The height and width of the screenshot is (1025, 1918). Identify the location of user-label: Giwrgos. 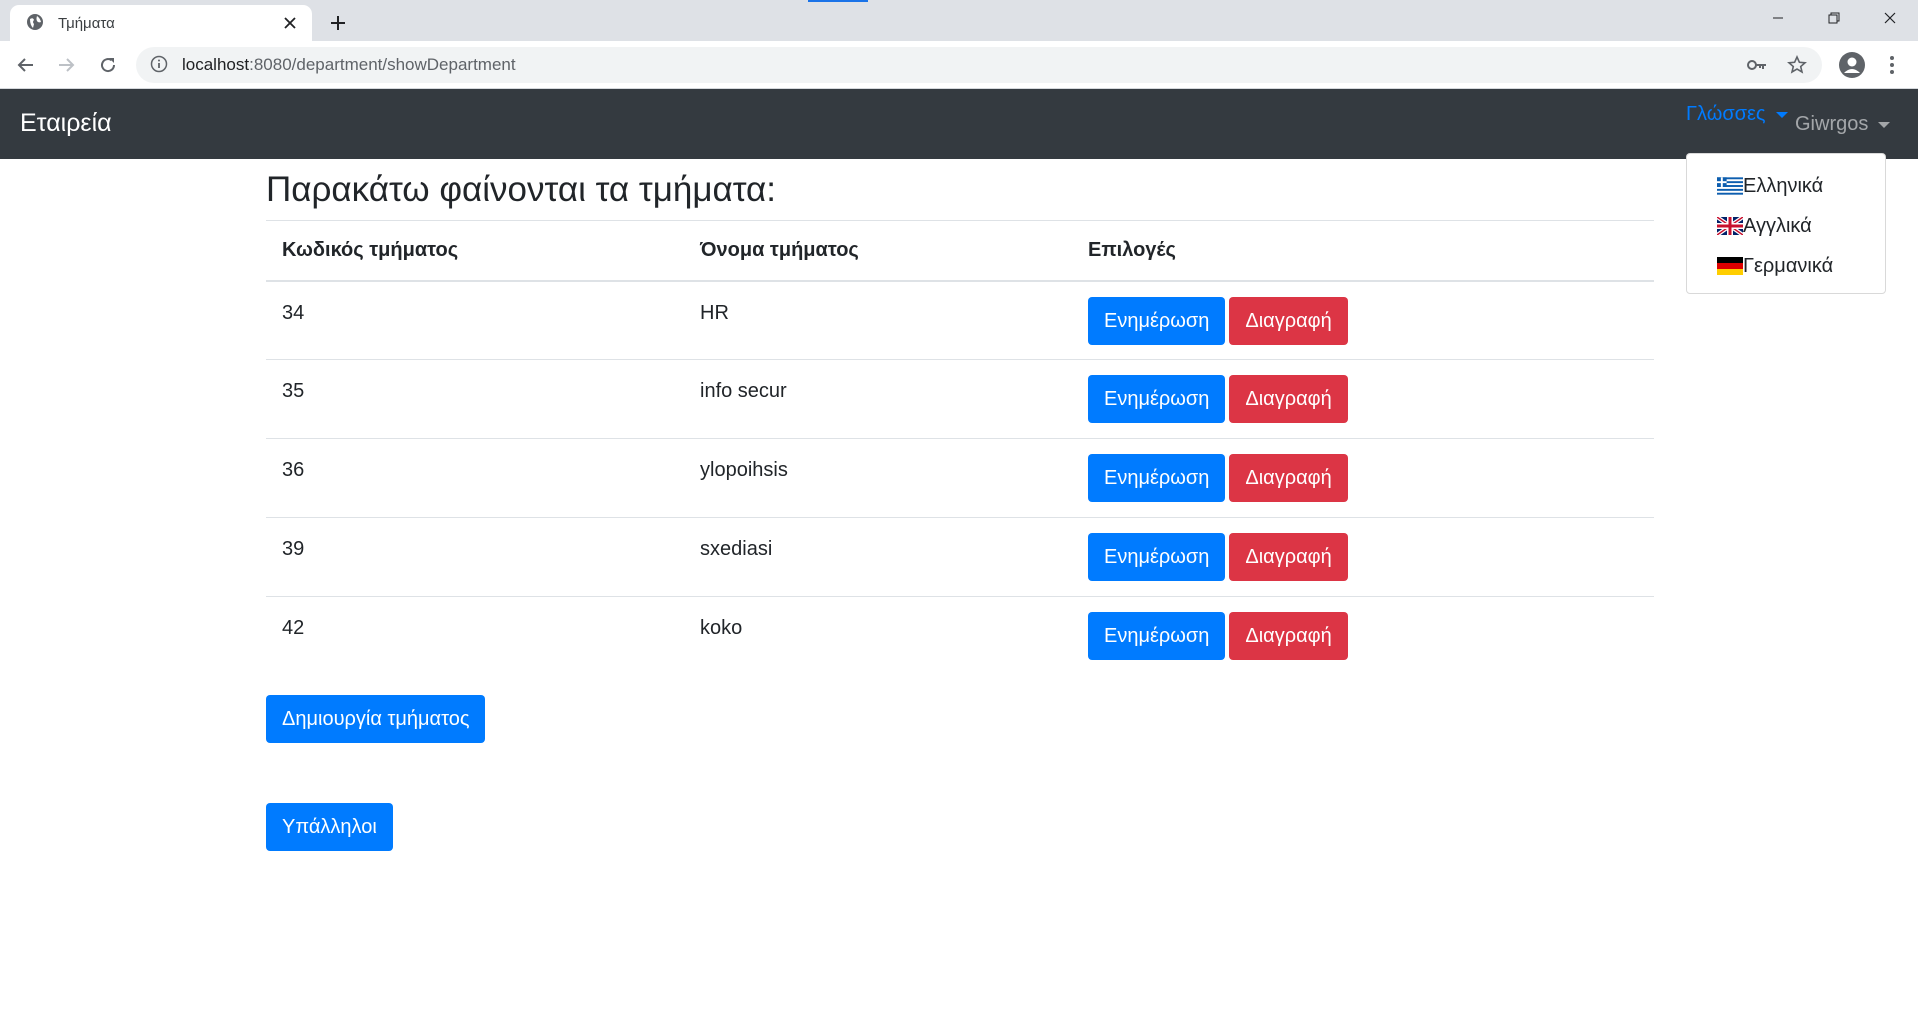
(1832, 124).